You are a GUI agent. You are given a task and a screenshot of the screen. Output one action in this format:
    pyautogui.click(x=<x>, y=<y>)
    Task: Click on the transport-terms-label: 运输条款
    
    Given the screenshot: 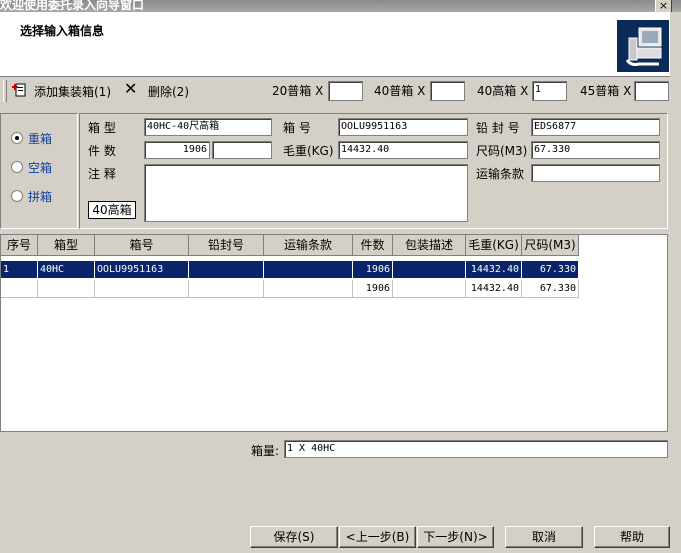 What is the action you would take?
    pyautogui.click(x=500, y=174)
    